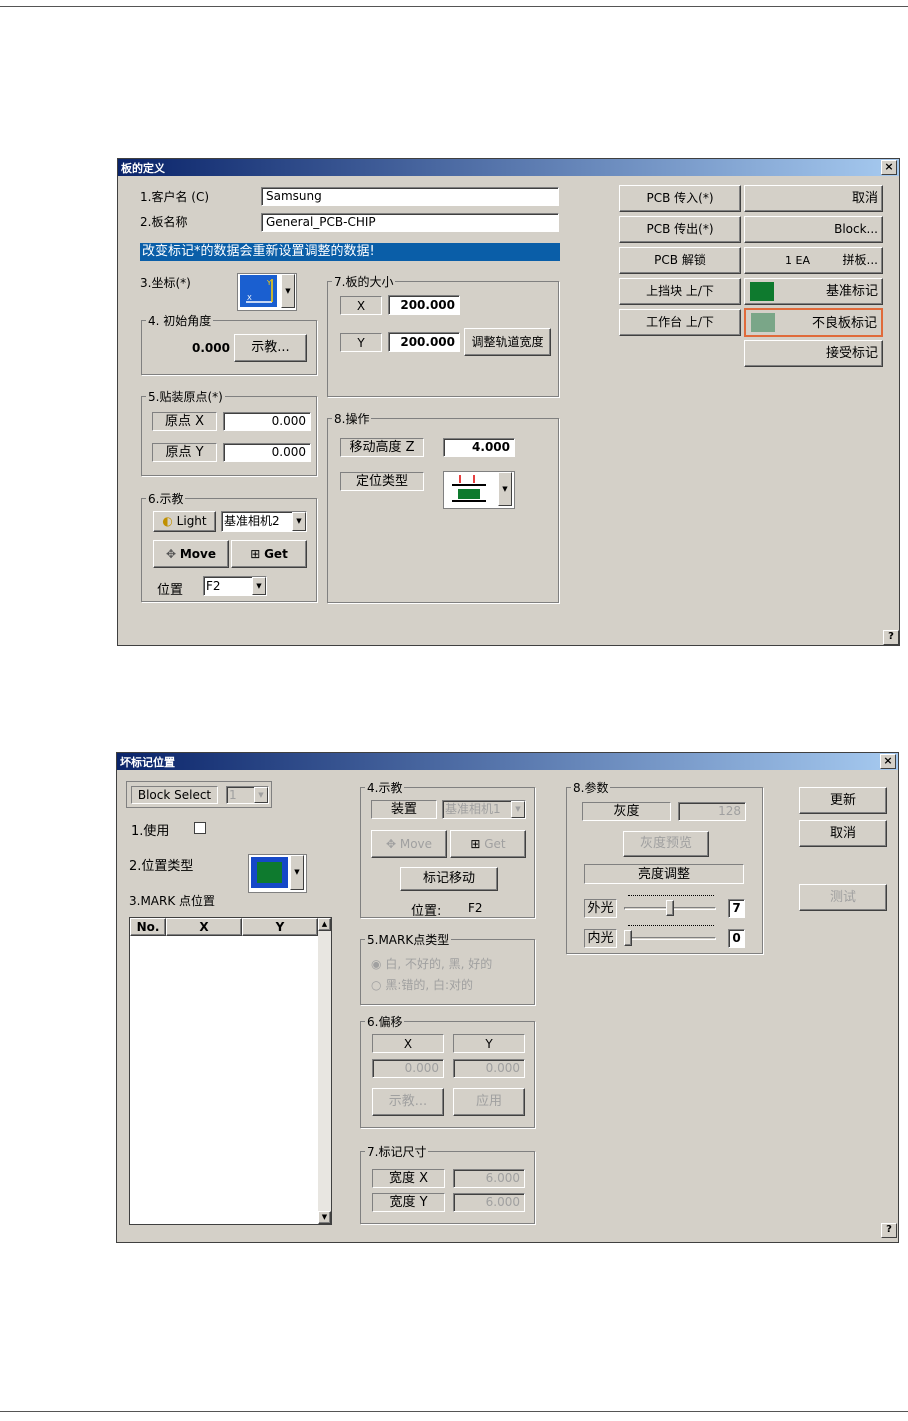  What do you see at coordinates (671, 936) in the screenshot?
I see `inner-light-slider` at bounding box center [671, 936].